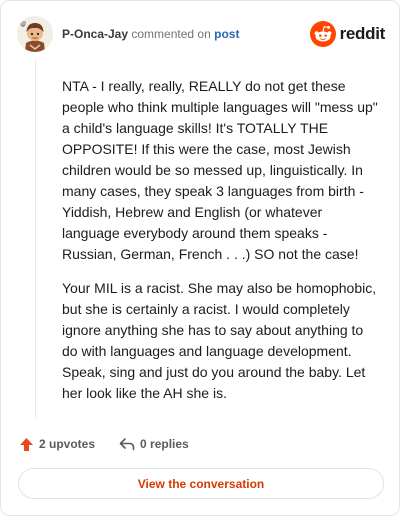  I want to click on reddit-logo-icon, so click(322, 34).